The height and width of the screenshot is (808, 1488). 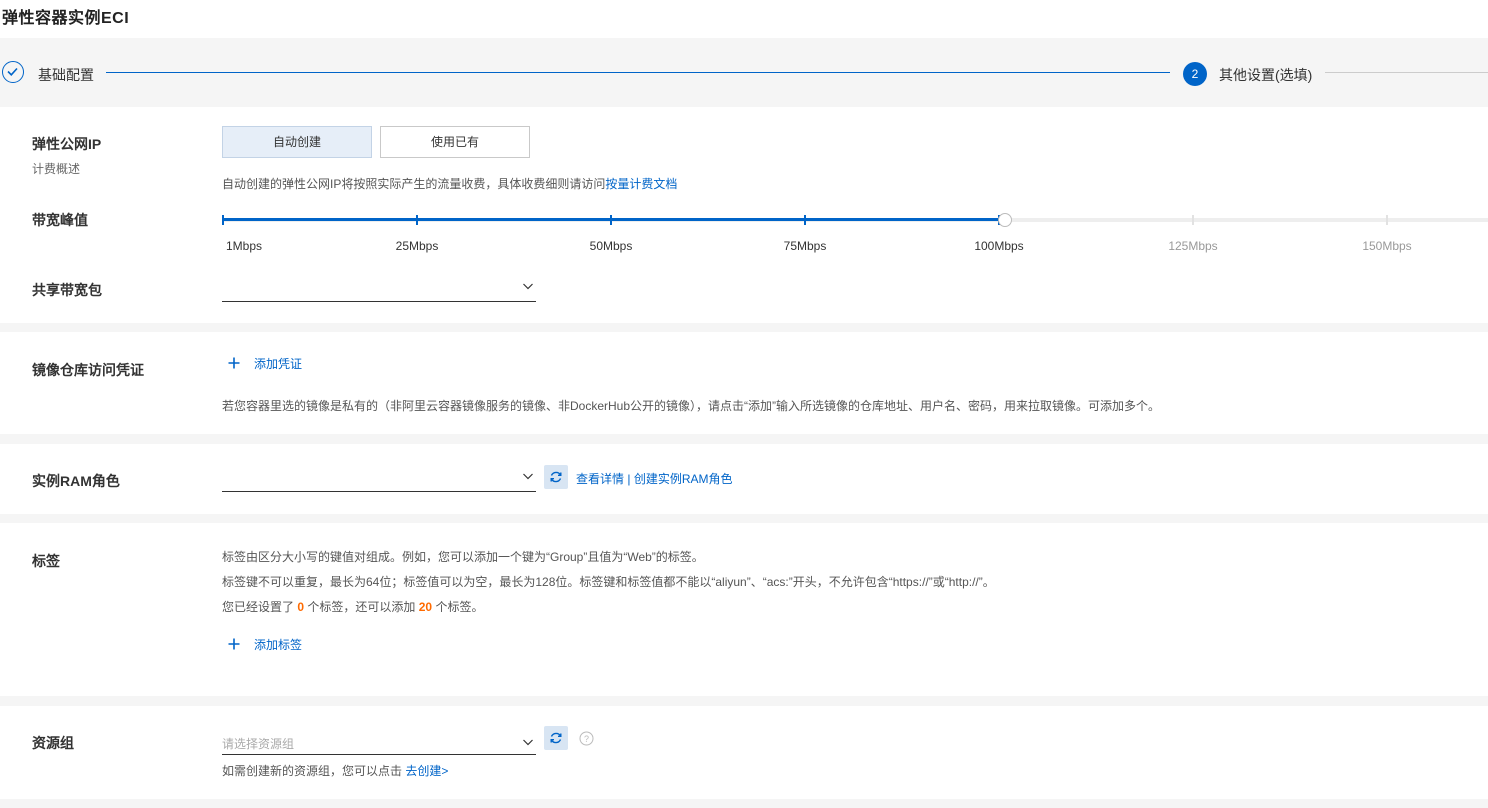 What do you see at coordinates (258, 744) in the screenshot?
I see `resource-group-placeholder: 请选择资源组` at bounding box center [258, 744].